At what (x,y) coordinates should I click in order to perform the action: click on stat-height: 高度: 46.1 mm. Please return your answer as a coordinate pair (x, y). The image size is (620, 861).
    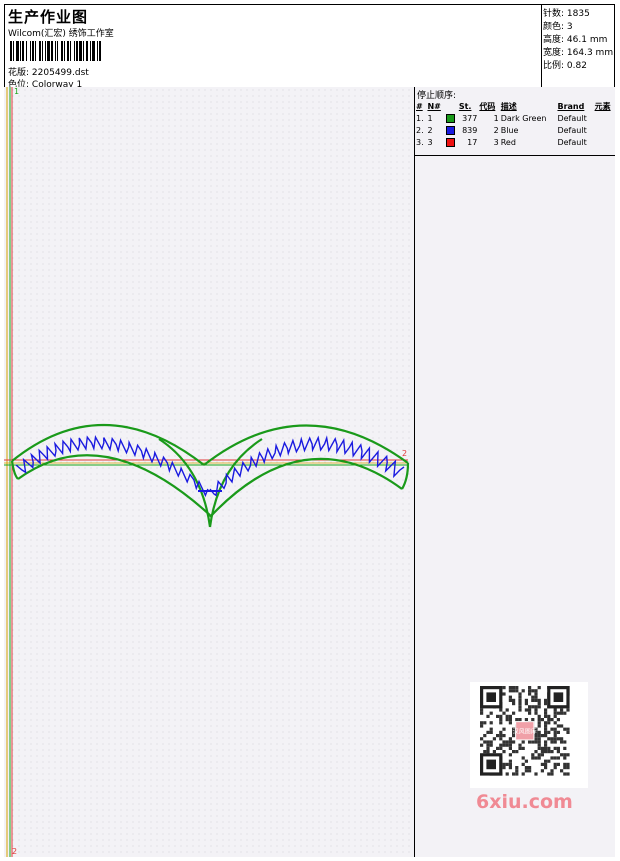
    Looking at the image, I should click on (575, 40).